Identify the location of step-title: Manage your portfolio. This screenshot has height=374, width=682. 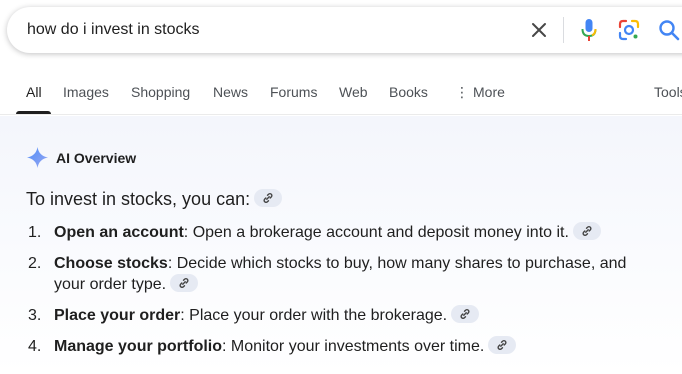
(138, 346).